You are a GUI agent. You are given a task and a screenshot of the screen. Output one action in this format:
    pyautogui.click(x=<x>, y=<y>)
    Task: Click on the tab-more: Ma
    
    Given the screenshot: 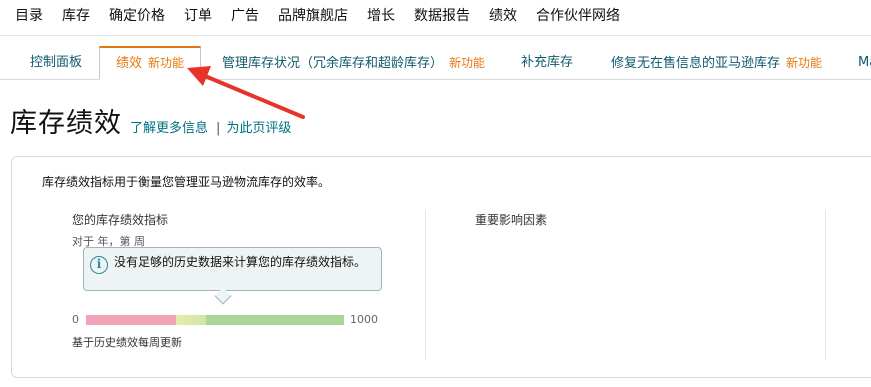 What is the action you would take?
    pyautogui.click(x=864, y=63)
    